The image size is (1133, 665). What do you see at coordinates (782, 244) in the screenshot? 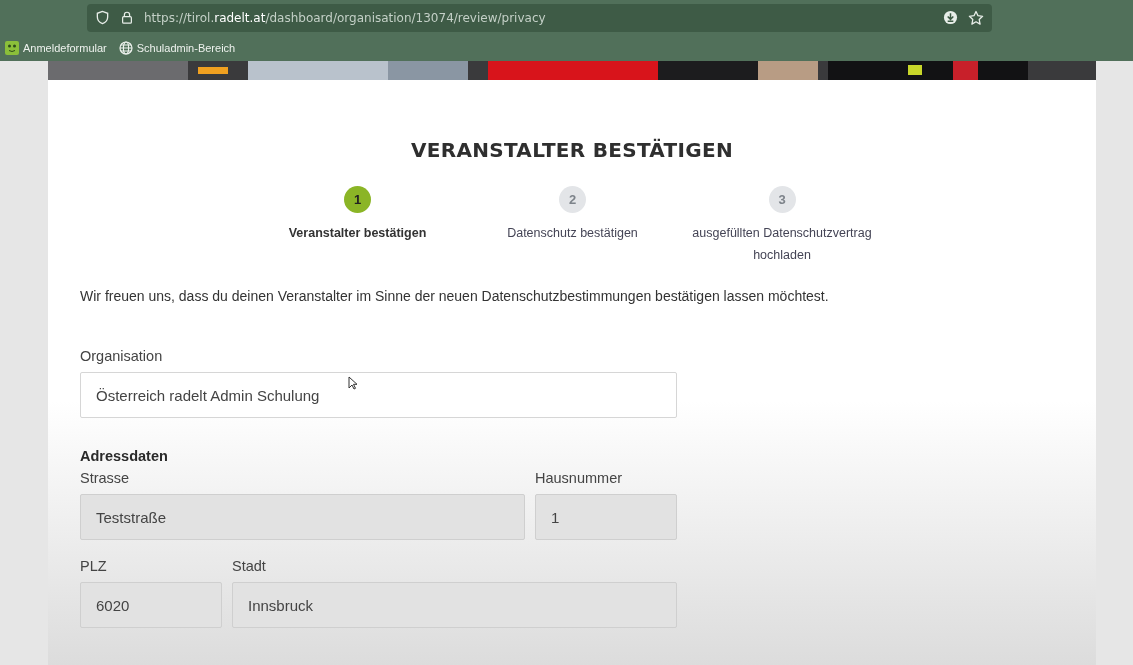
I see `step-label: ausgefüllten Datenschutzvertrag hochladen` at bounding box center [782, 244].